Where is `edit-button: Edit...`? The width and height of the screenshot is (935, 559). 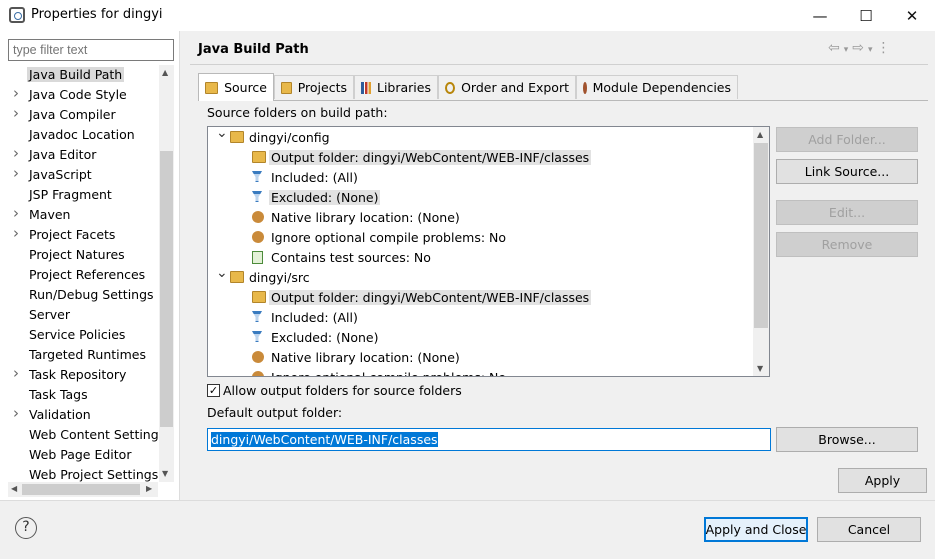
edit-button: Edit... is located at coordinates (847, 212).